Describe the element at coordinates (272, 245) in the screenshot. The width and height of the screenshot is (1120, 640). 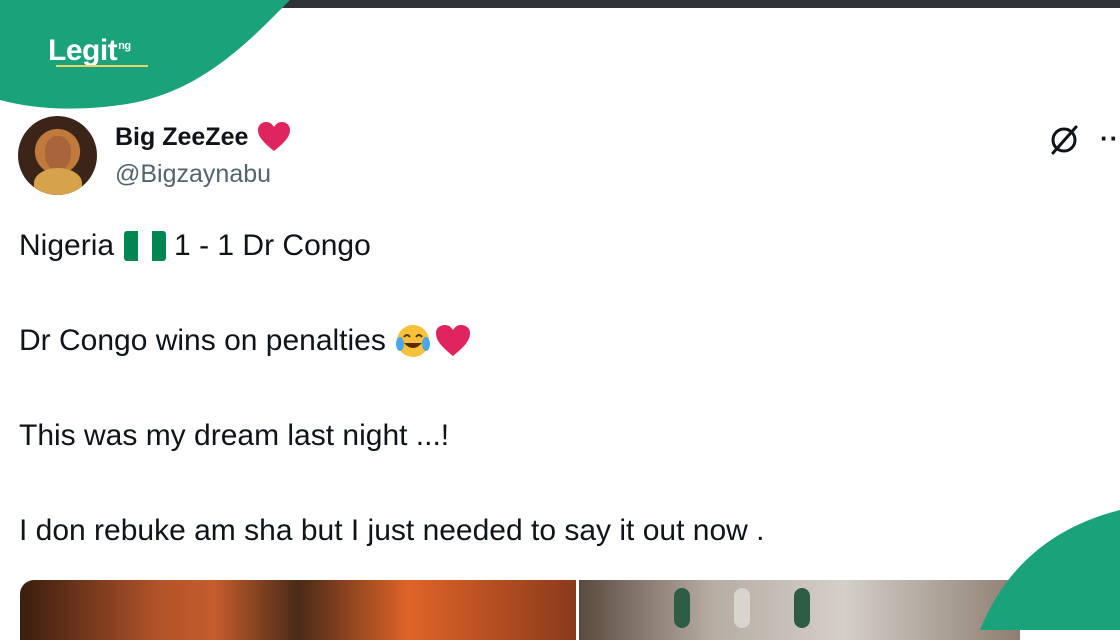
I see `line1-score: 1 - 1 Dr Congo` at that location.